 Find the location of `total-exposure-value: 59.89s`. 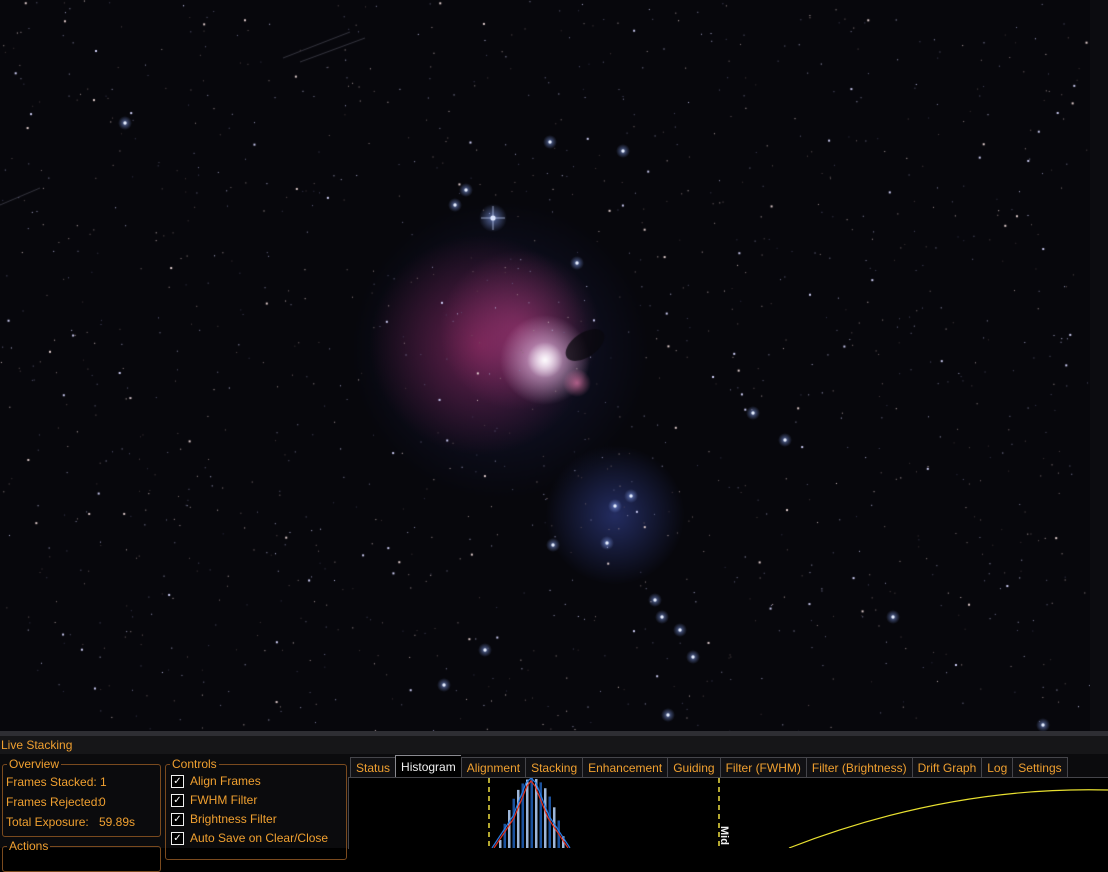

total-exposure-value: 59.89s is located at coordinates (117, 822).